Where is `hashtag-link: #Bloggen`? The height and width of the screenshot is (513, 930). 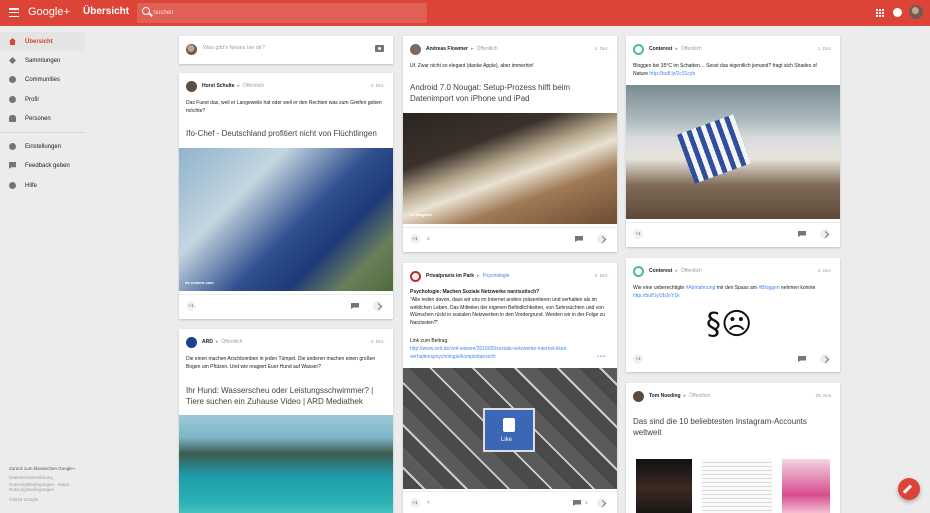
hashtag-link: #Bloggen is located at coordinates (768, 288).